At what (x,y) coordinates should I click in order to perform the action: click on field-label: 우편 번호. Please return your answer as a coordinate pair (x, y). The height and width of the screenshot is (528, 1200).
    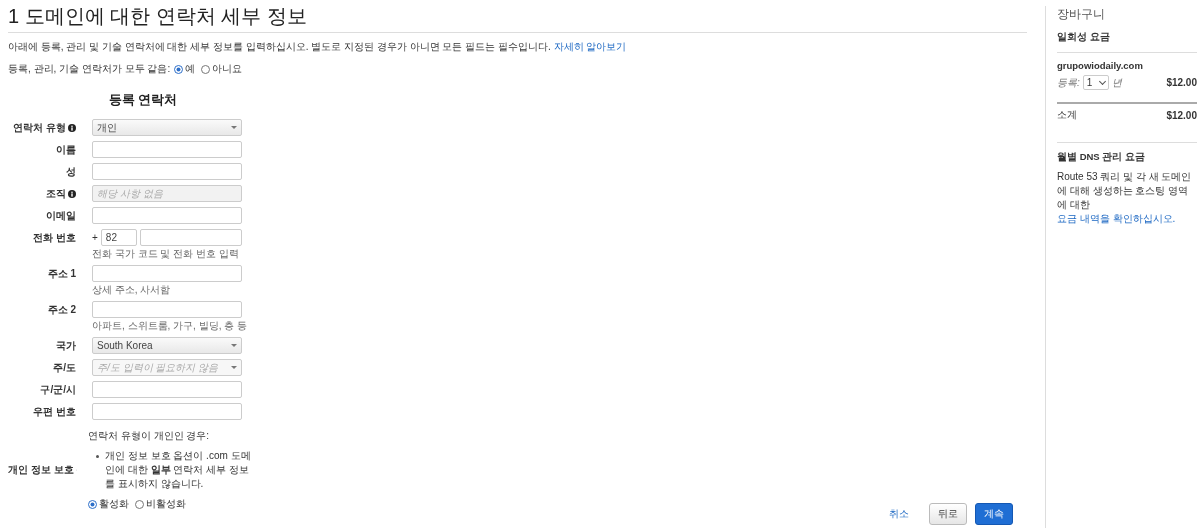
    Looking at the image, I should click on (54, 412).